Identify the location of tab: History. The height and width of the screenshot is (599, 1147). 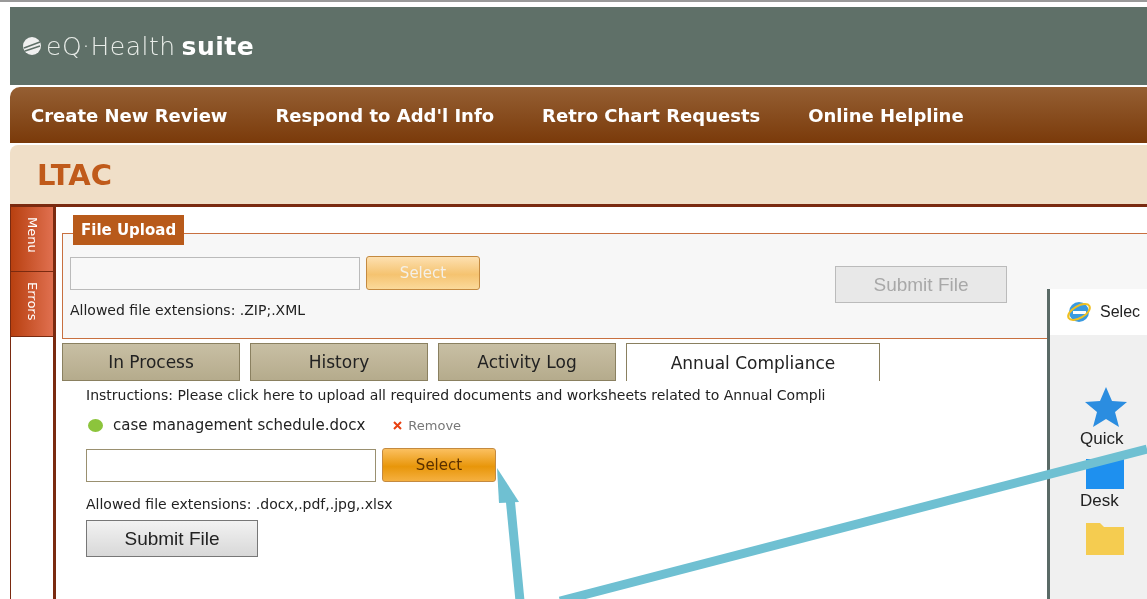
(339, 362).